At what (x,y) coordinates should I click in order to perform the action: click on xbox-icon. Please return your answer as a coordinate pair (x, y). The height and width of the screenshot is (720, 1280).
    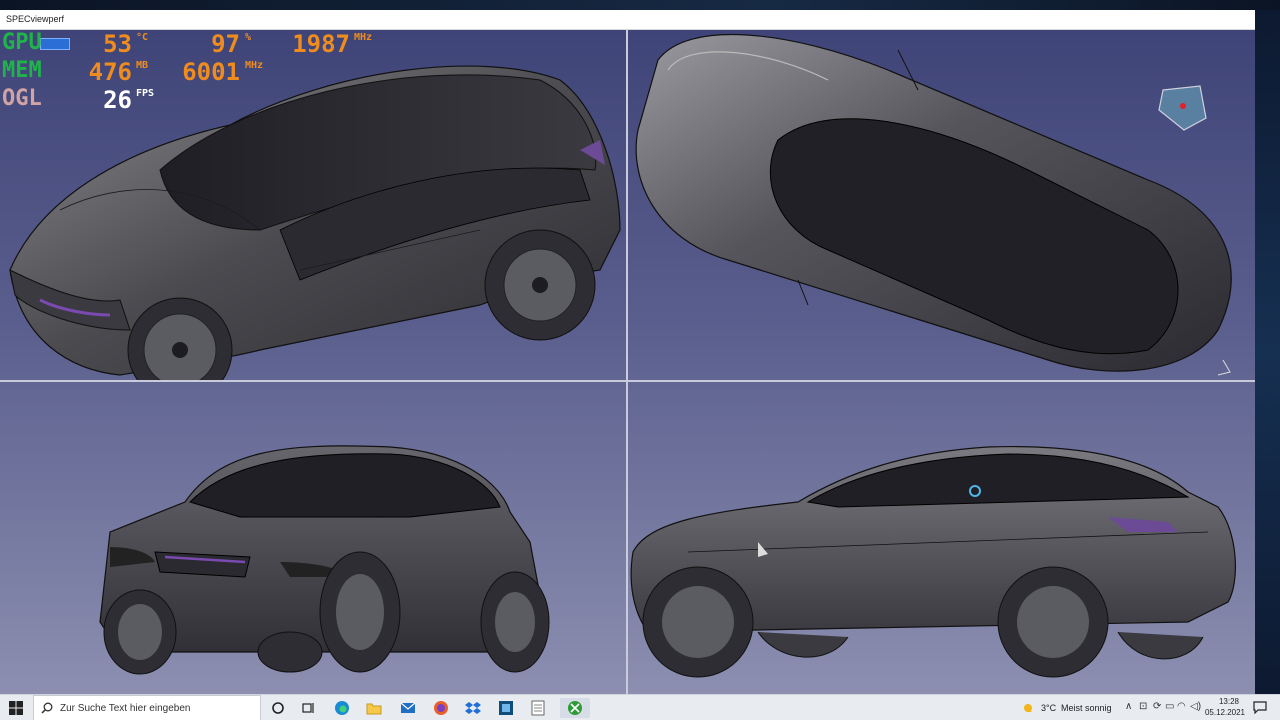
    Looking at the image, I should click on (575, 708).